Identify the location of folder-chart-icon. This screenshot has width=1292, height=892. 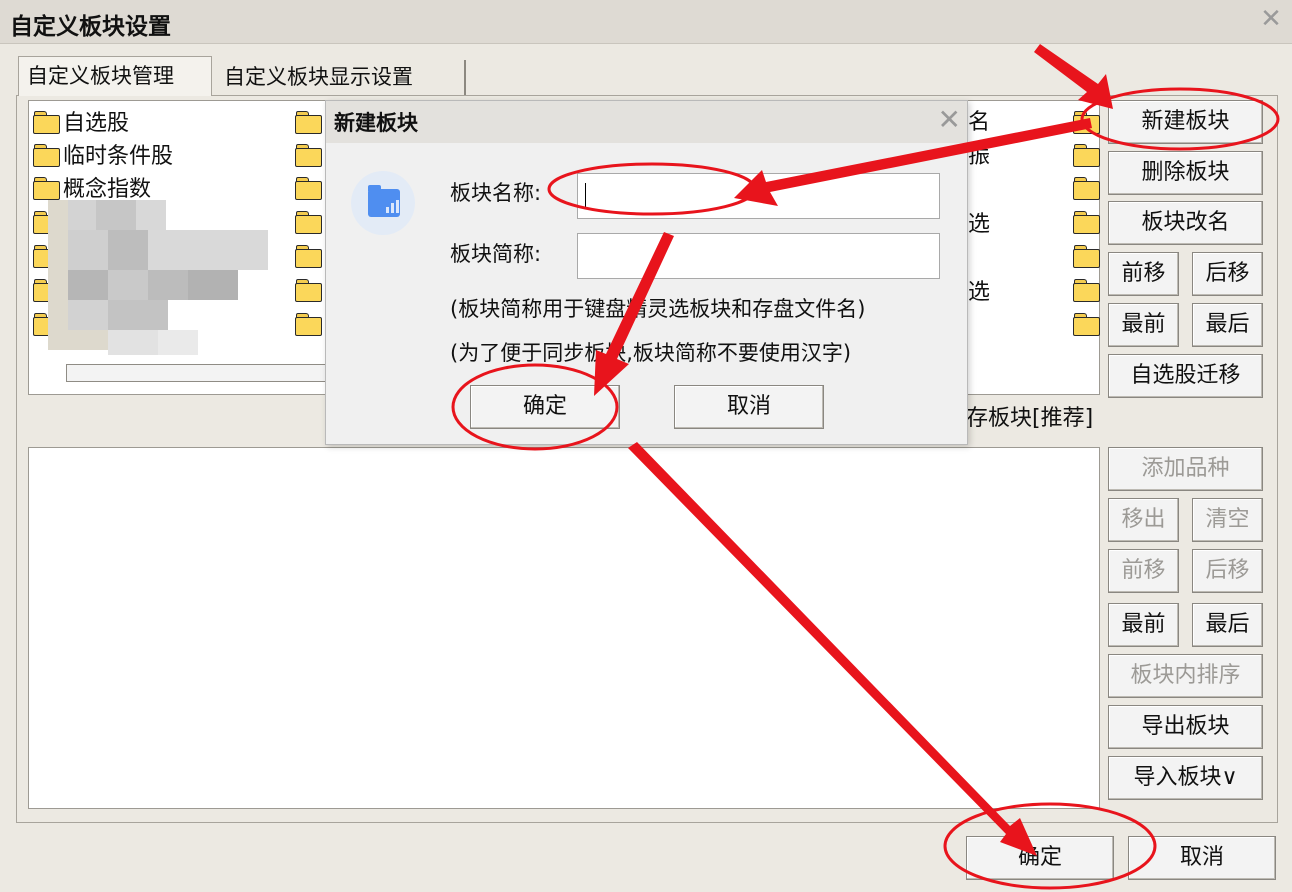
(383, 203).